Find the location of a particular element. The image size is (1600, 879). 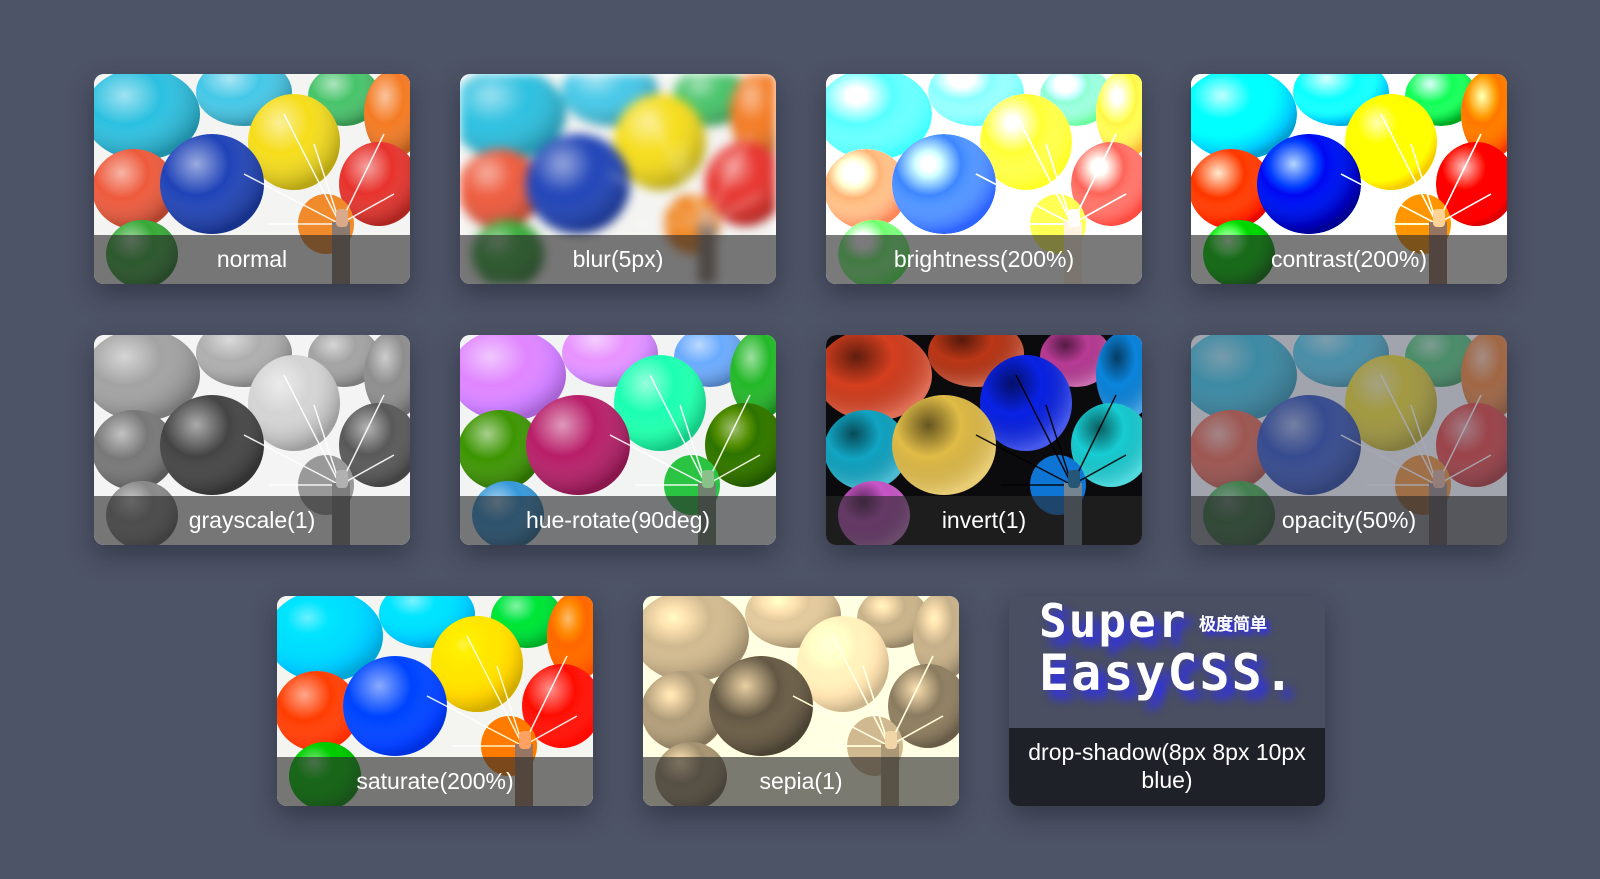

filter-card-normal: normal is located at coordinates (252, 179).